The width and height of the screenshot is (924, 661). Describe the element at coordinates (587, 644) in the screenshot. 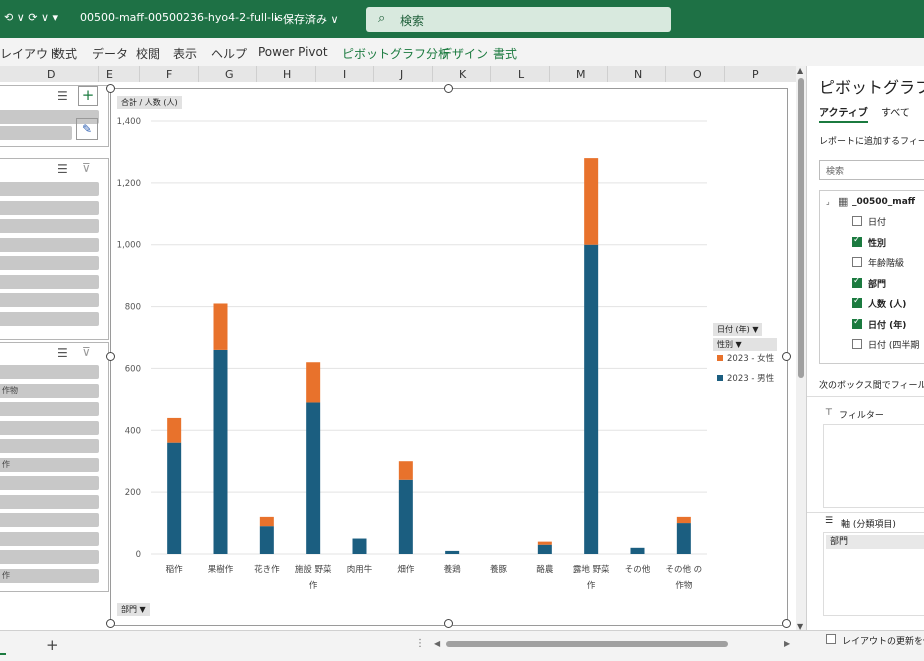

I see `horizontal-scroll-thumb` at that location.